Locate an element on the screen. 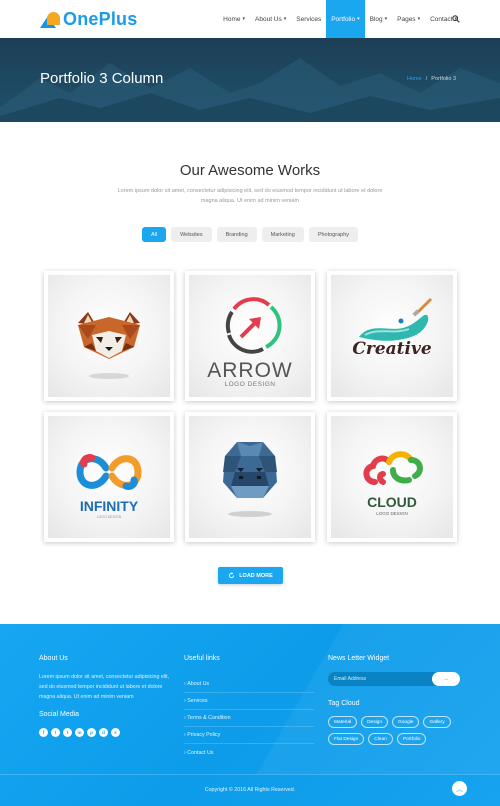 This screenshot has height=806, width=500. nav-item-services: Services is located at coordinates (308, 19).